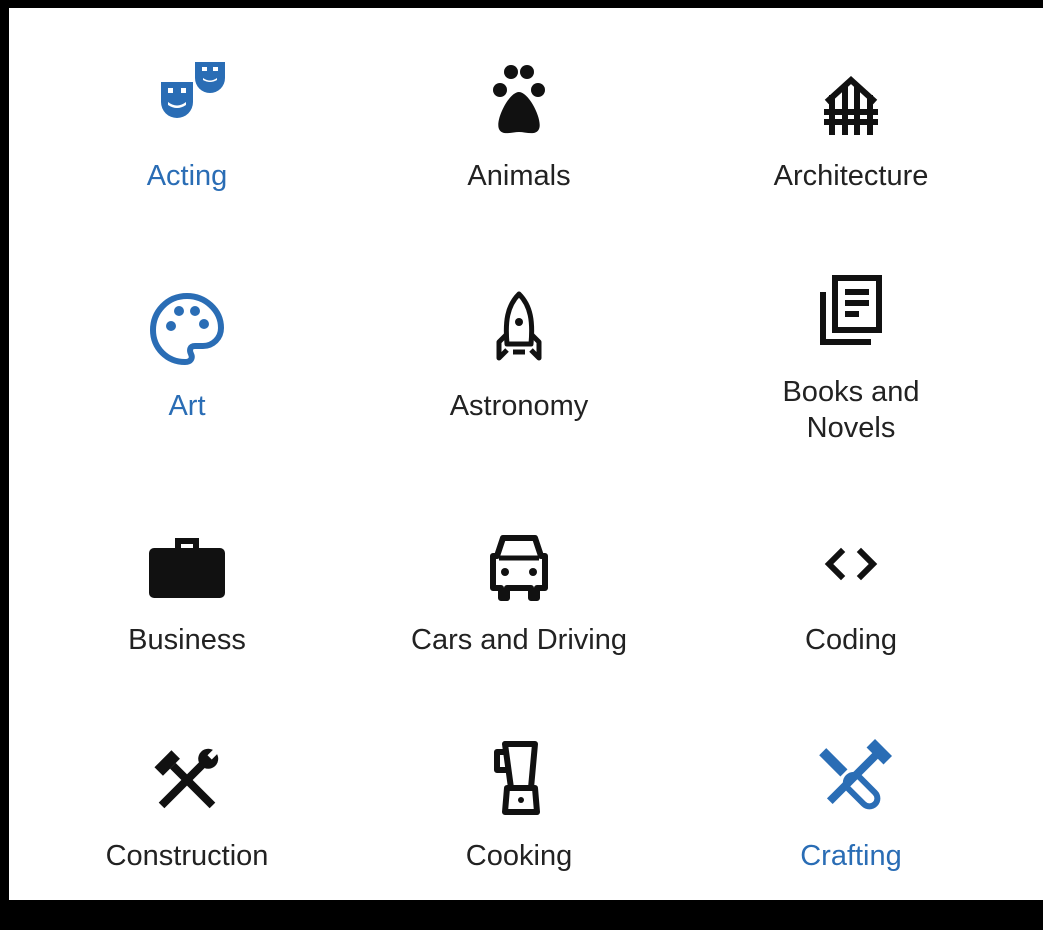  Describe the element at coordinates (187, 640) in the screenshot. I see `category-label: Business` at that location.